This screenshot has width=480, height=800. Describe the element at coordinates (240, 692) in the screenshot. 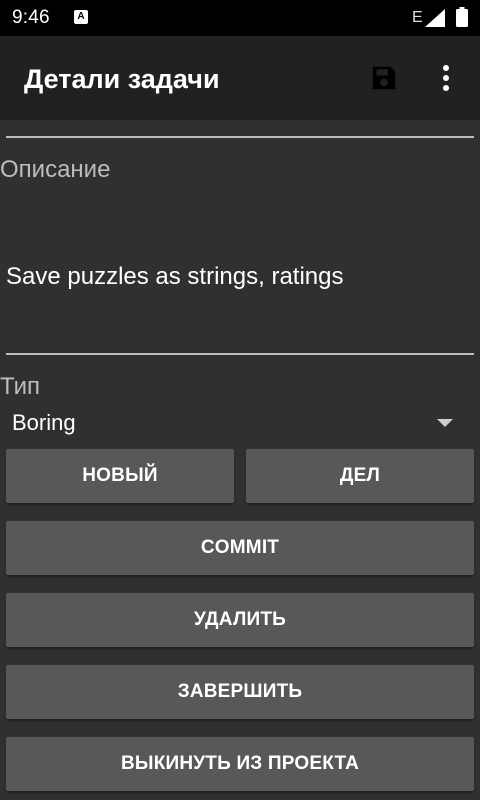

I see `finish-button: ЗАВЕРШИТЬ` at that location.